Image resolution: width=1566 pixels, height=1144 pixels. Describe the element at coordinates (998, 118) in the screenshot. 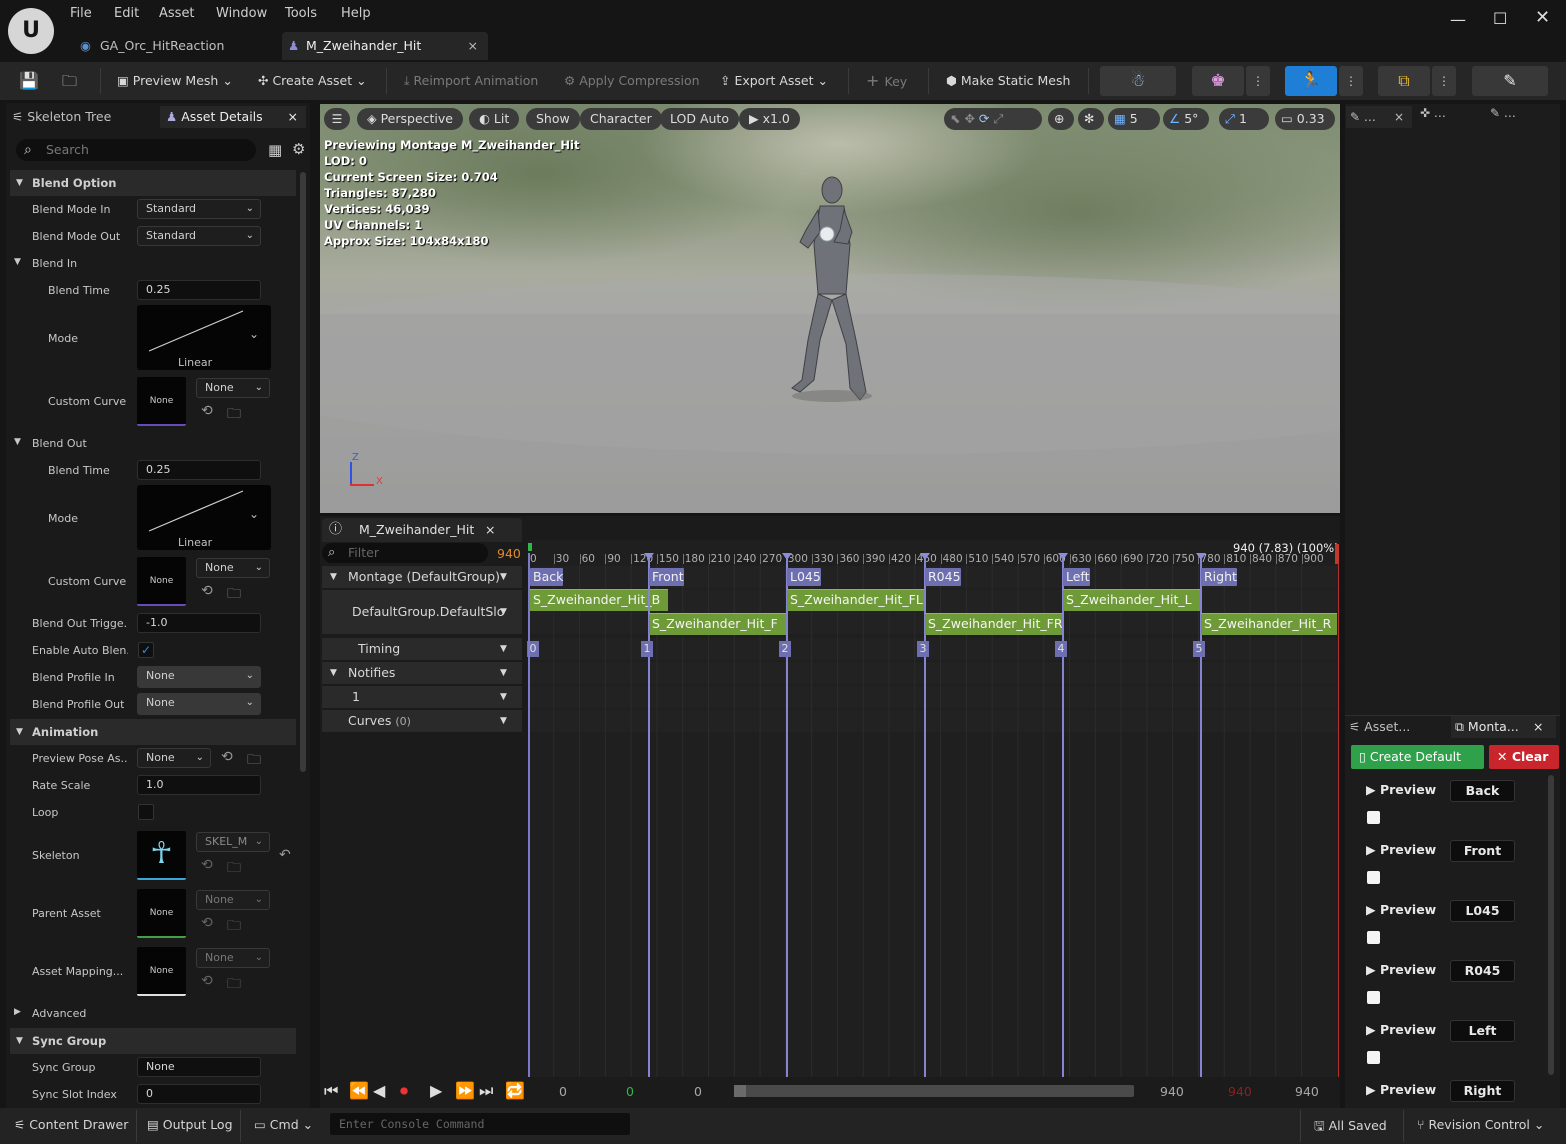

I see `scale-tool-icon: ⤢` at that location.